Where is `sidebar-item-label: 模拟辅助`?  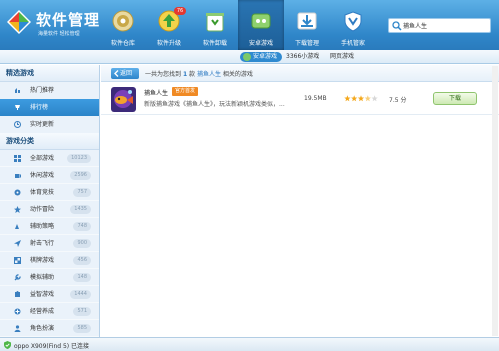 sidebar-item-label: 模拟辅助 is located at coordinates (42, 277).